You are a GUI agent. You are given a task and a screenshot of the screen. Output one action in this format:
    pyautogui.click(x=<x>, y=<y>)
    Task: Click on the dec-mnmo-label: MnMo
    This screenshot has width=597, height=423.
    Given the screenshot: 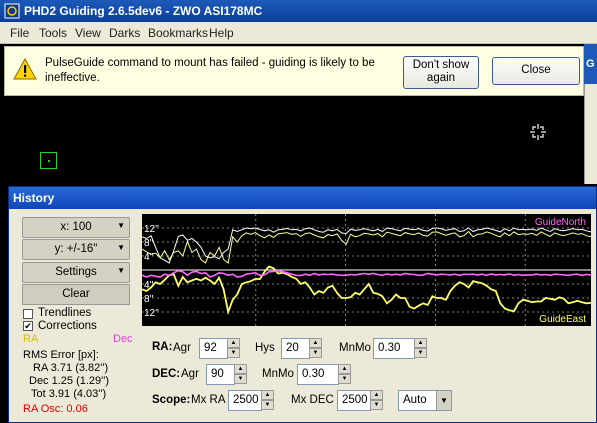 What is the action you would take?
    pyautogui.click(x=278, y=374)
    